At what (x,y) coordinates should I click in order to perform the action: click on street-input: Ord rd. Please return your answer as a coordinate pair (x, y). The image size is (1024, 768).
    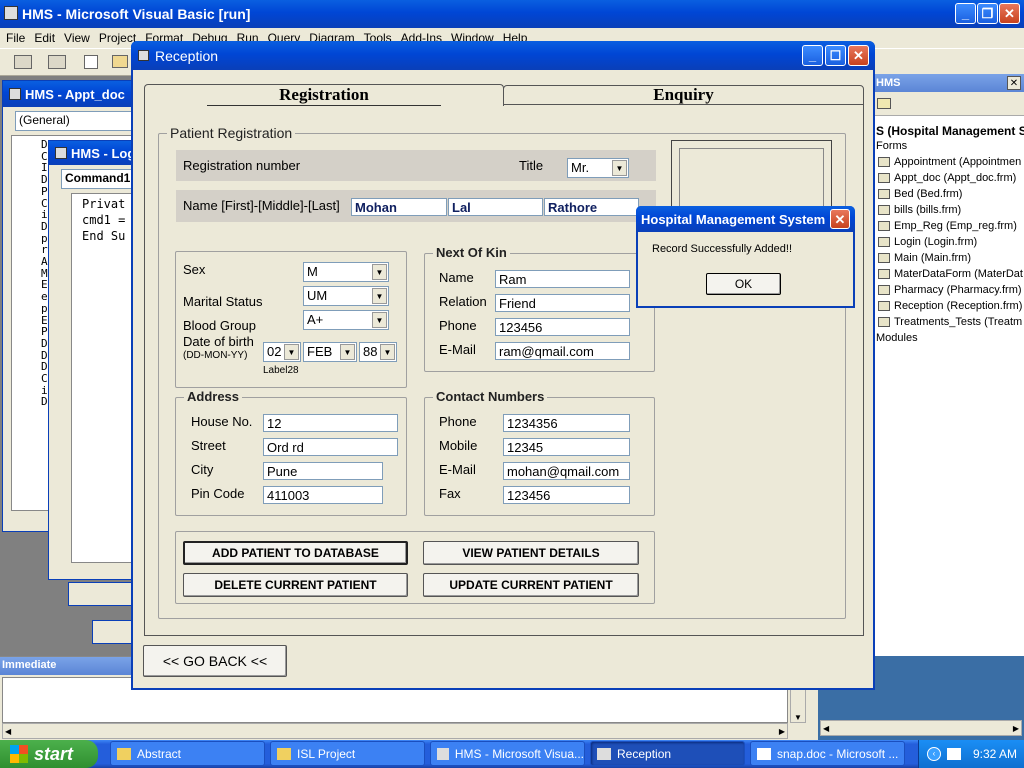
    Looking at the image, I should click on (330, 447).